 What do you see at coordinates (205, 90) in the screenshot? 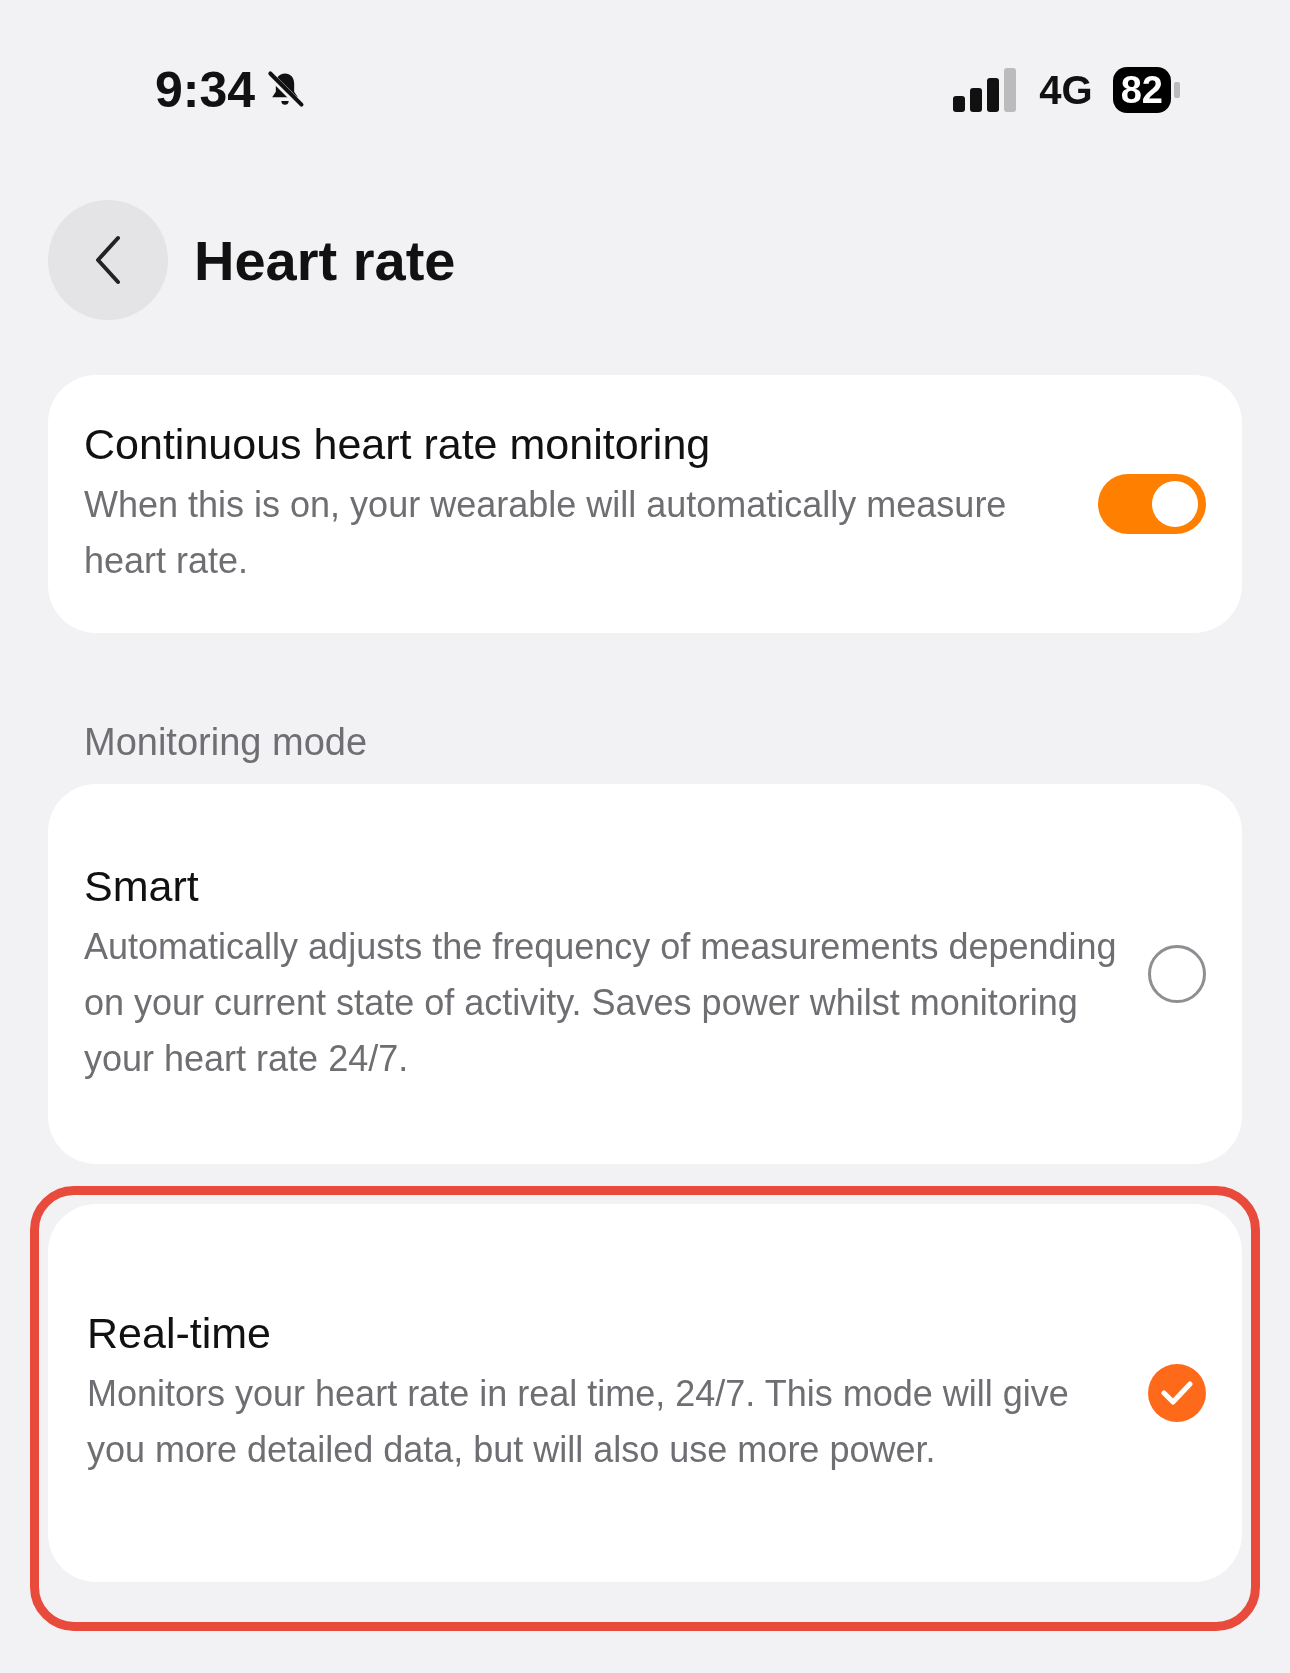
I see `status-time: 9:34` at bounding box center [205, 90].